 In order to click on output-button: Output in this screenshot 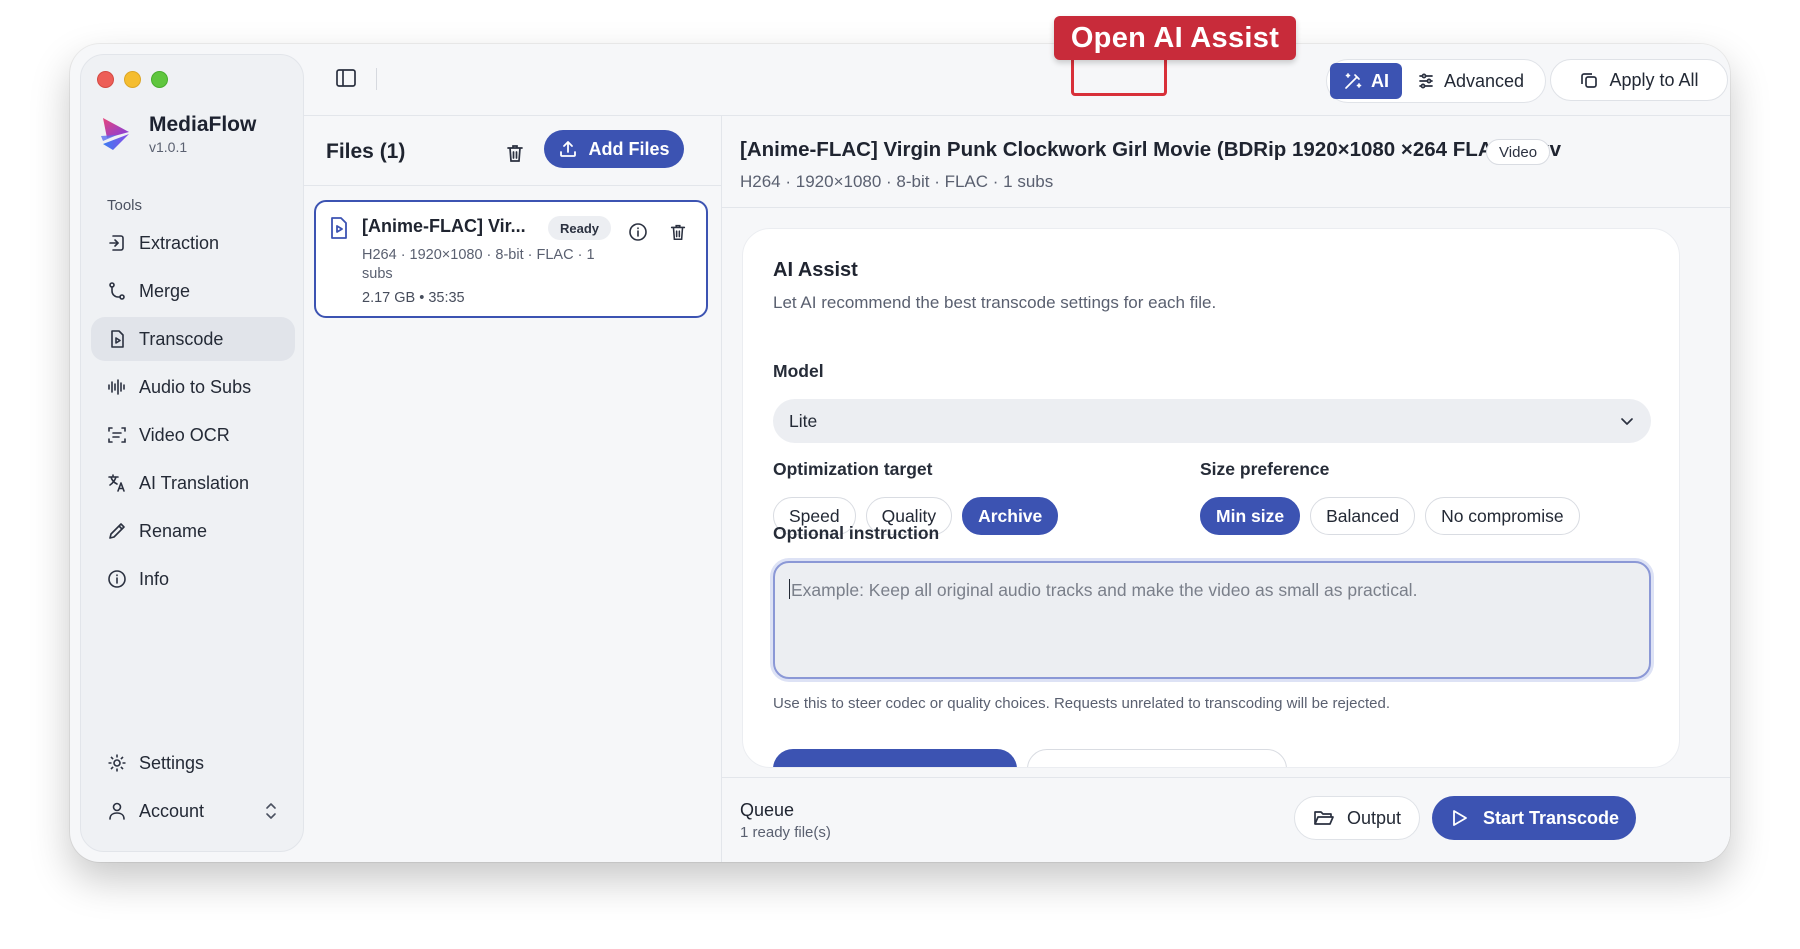, I will do `click(1357, 818)`.